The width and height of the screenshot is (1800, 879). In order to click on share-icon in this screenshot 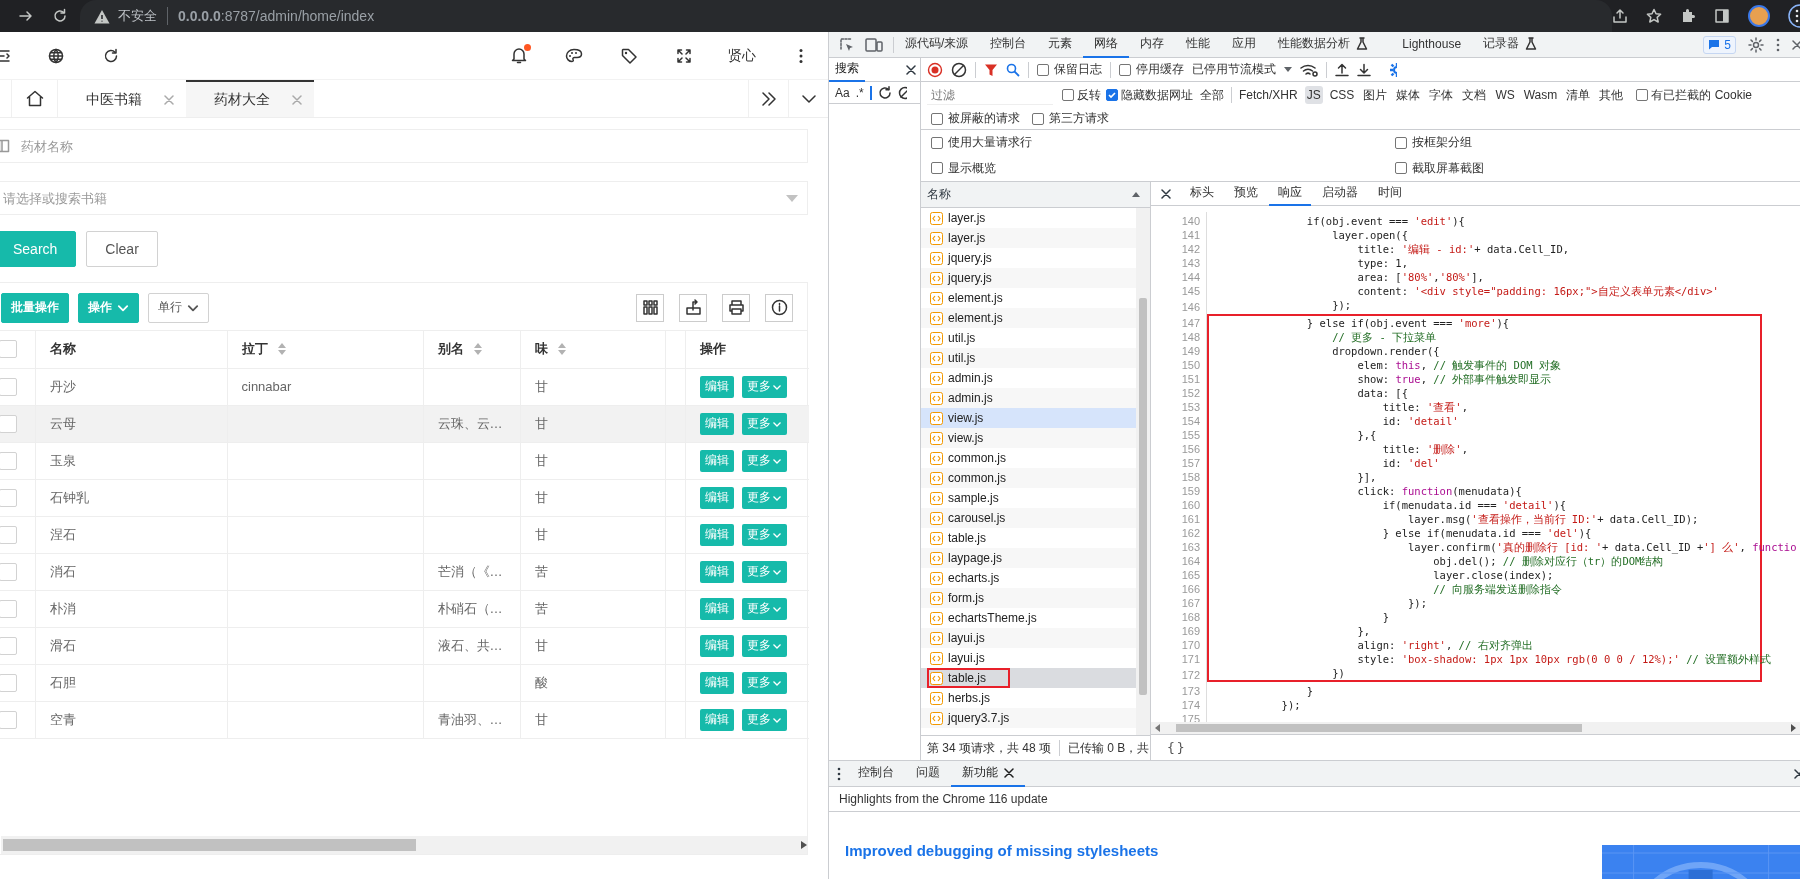, I will do `click(1620, 16)`.